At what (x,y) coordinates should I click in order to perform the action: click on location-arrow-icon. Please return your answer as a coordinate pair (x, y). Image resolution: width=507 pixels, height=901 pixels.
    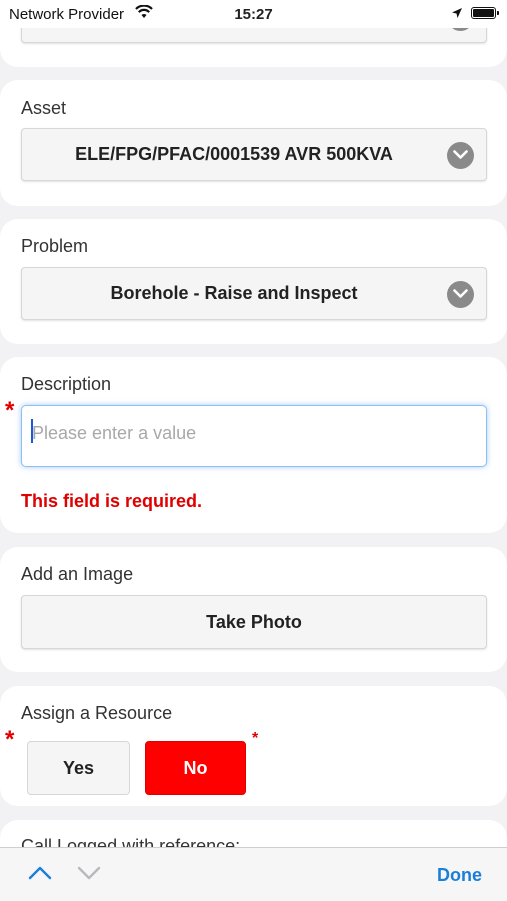
    Looking at the image, I should click on (457, 14).